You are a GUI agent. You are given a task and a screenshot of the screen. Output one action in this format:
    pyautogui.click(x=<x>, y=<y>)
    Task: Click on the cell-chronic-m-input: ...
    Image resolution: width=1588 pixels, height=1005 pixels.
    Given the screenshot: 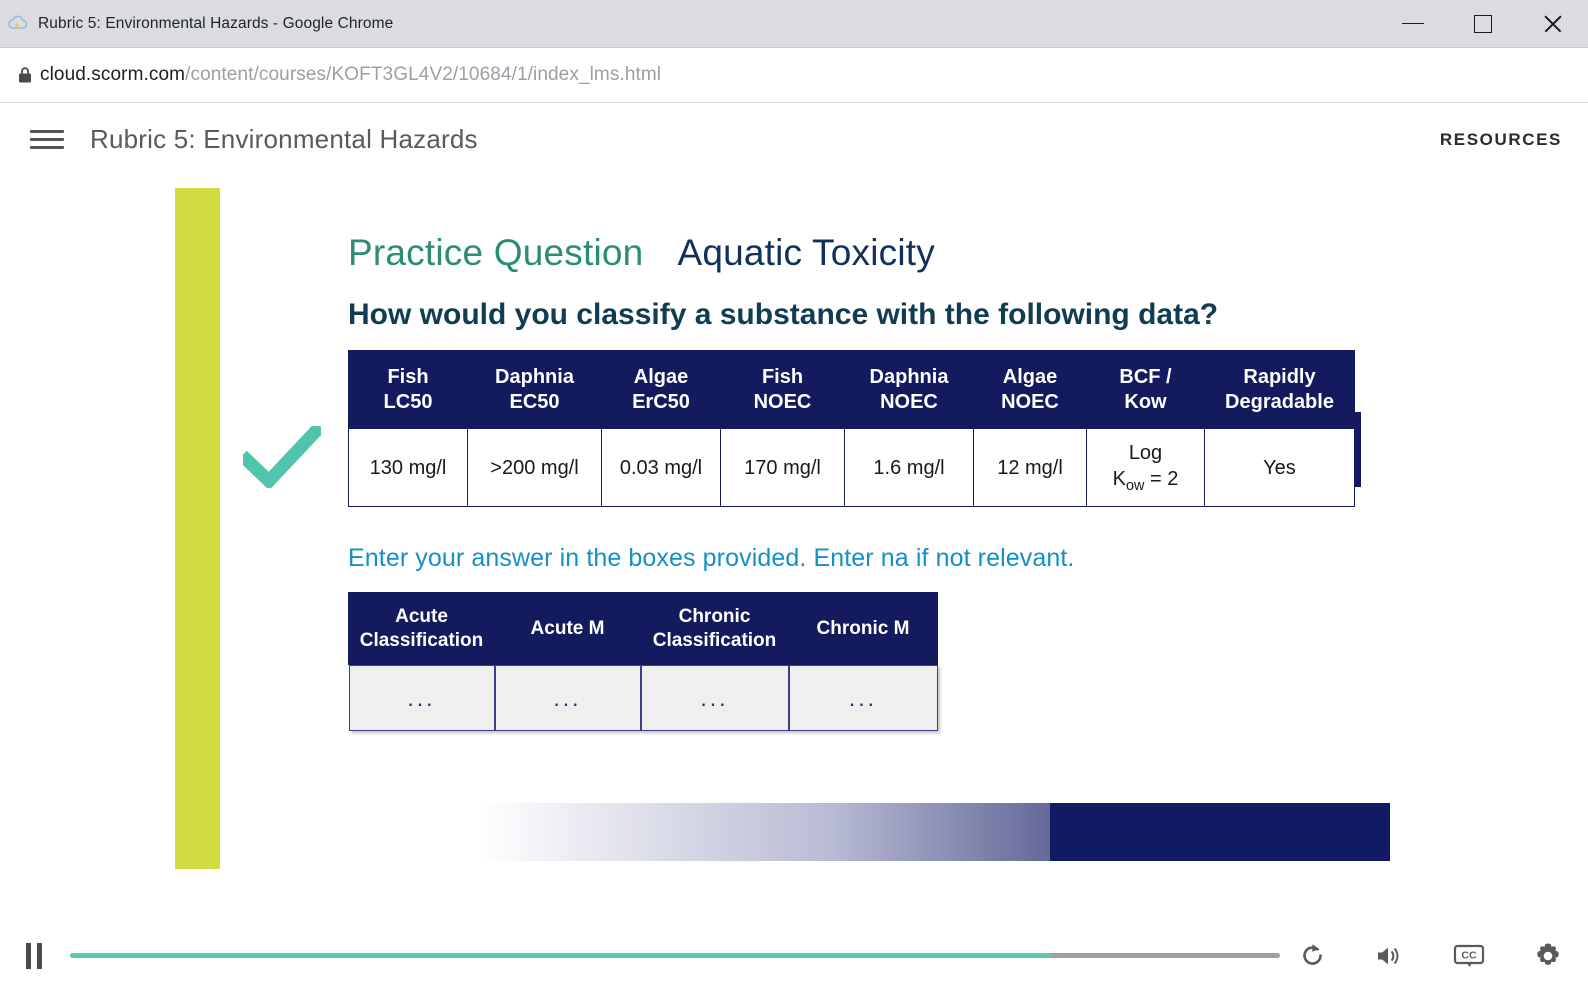 What is the action you would take?
    pyautogui.click(x=863, y=698)
    